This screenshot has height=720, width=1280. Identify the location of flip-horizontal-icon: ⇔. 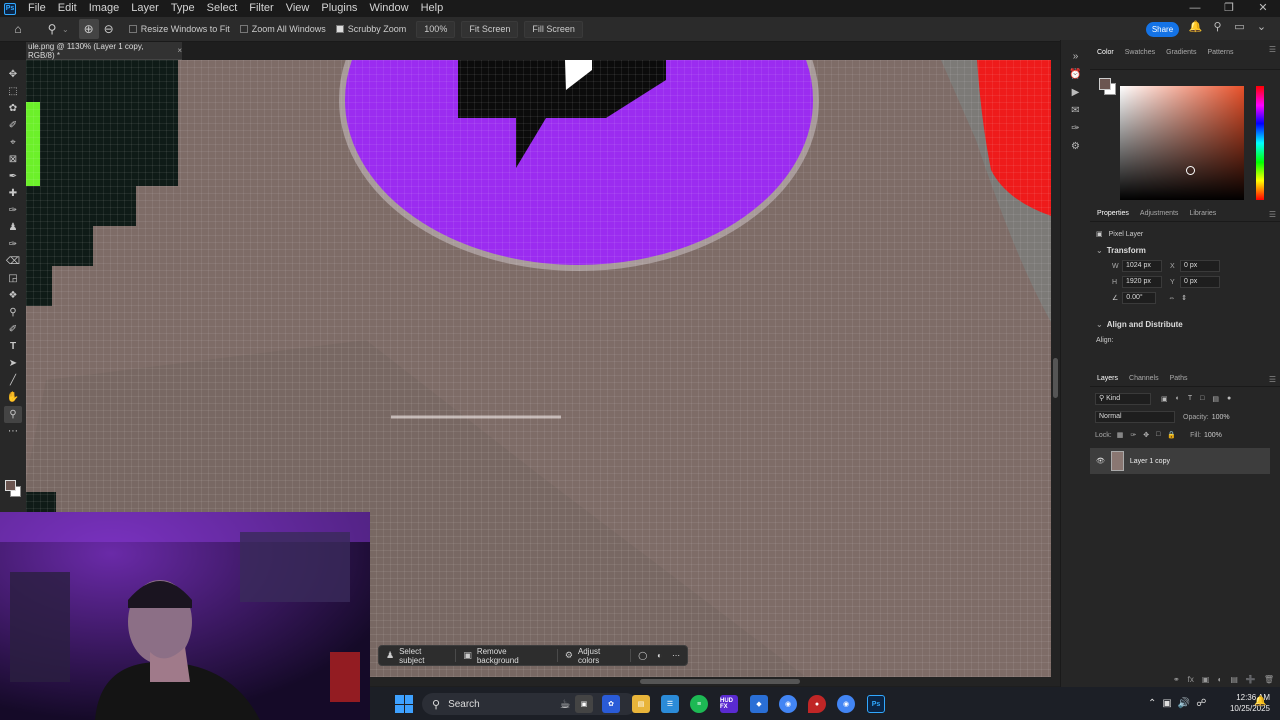
(1171, 298).